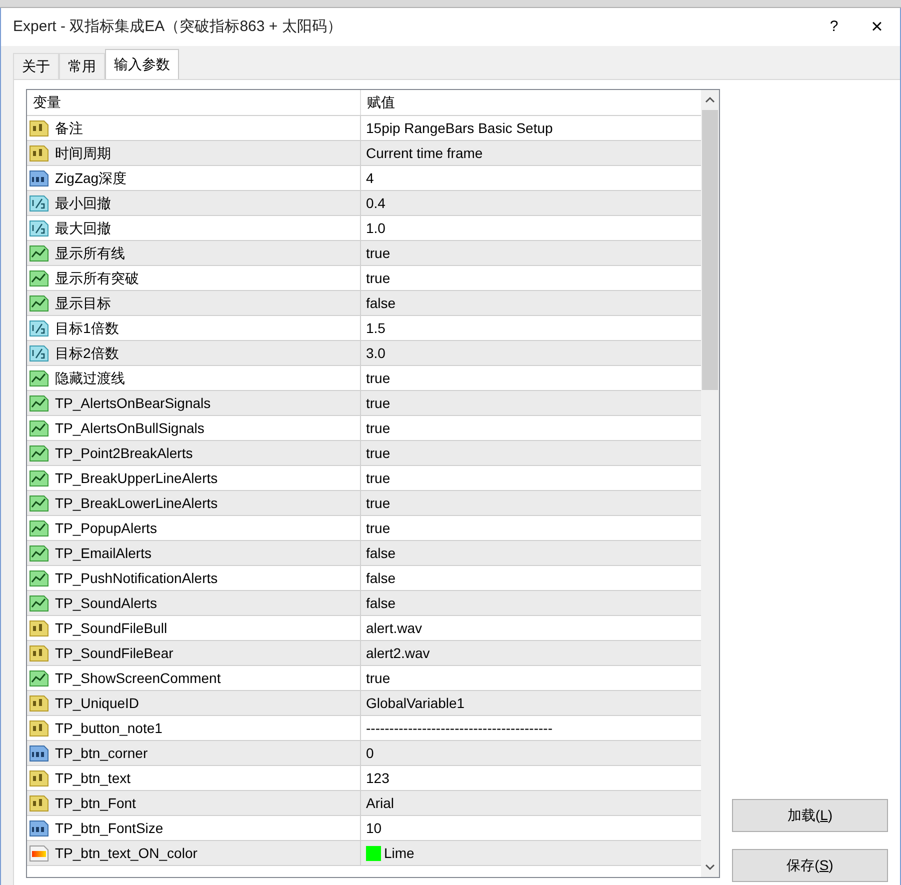  Describe the element at coordinates (136, 578) in the screenshot. I see `variable-name: TP_PushNotificationAlerts` at that location.